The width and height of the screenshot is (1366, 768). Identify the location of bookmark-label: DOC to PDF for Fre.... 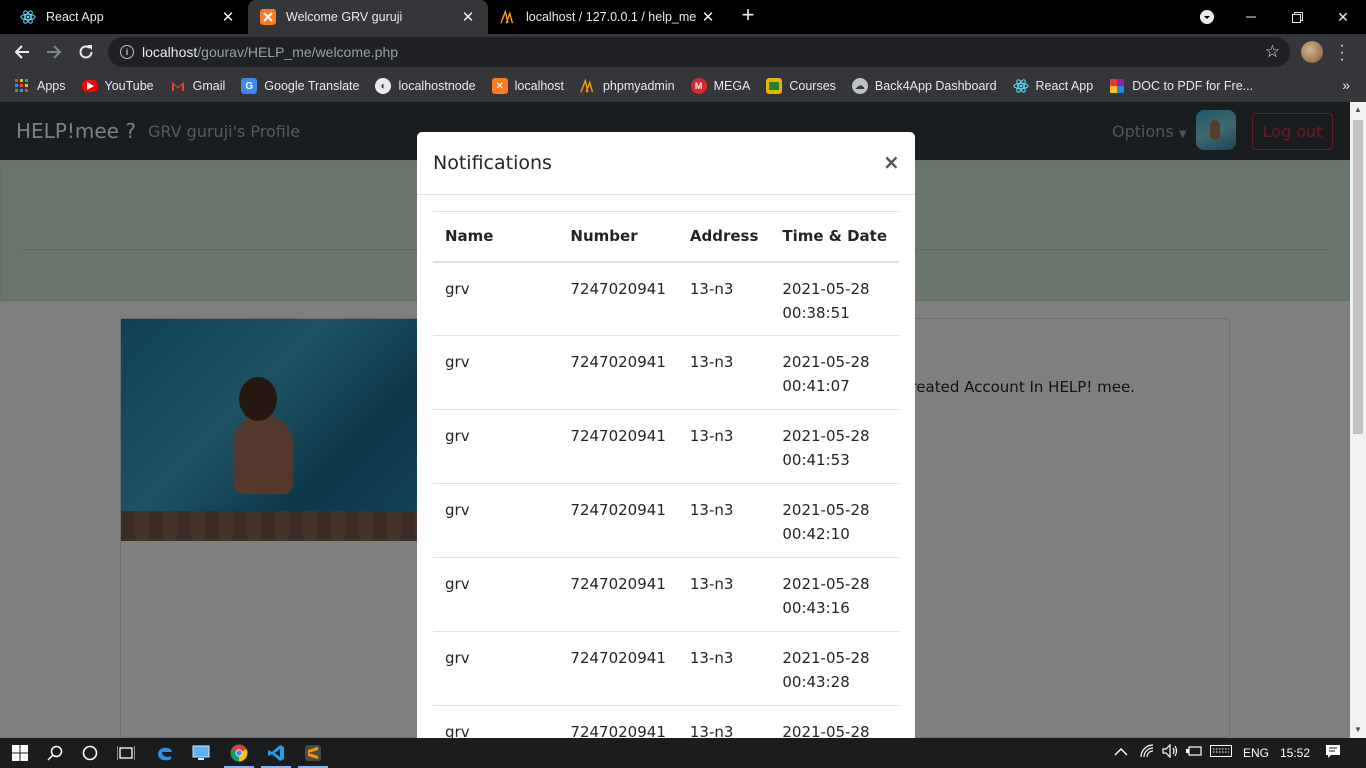
(1193, 86).